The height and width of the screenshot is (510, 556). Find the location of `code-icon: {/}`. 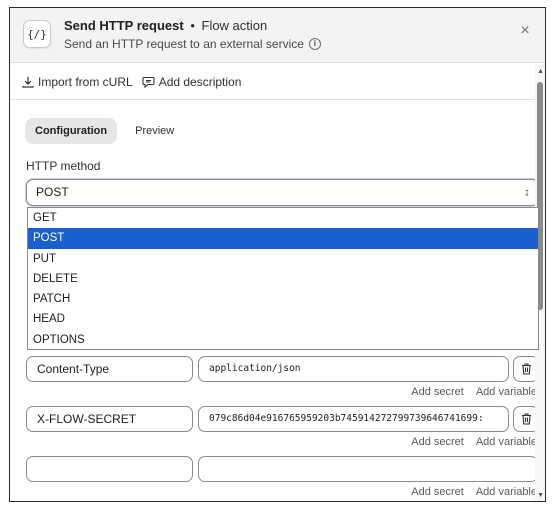

code-icon: {/} is located at coordinates (37, 34).